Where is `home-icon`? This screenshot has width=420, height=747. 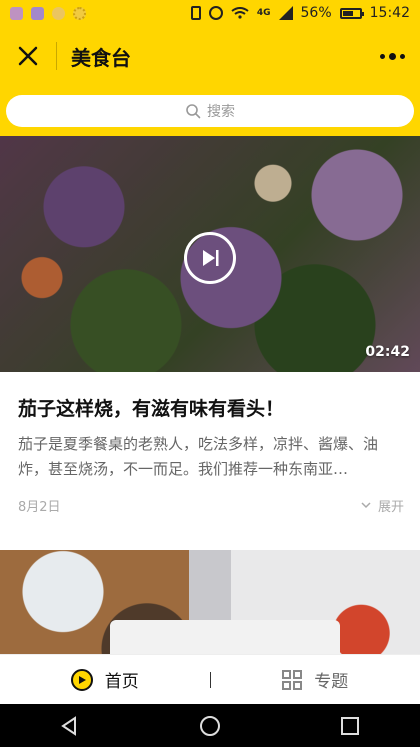
home-icon is located at coordinates (81, 679).